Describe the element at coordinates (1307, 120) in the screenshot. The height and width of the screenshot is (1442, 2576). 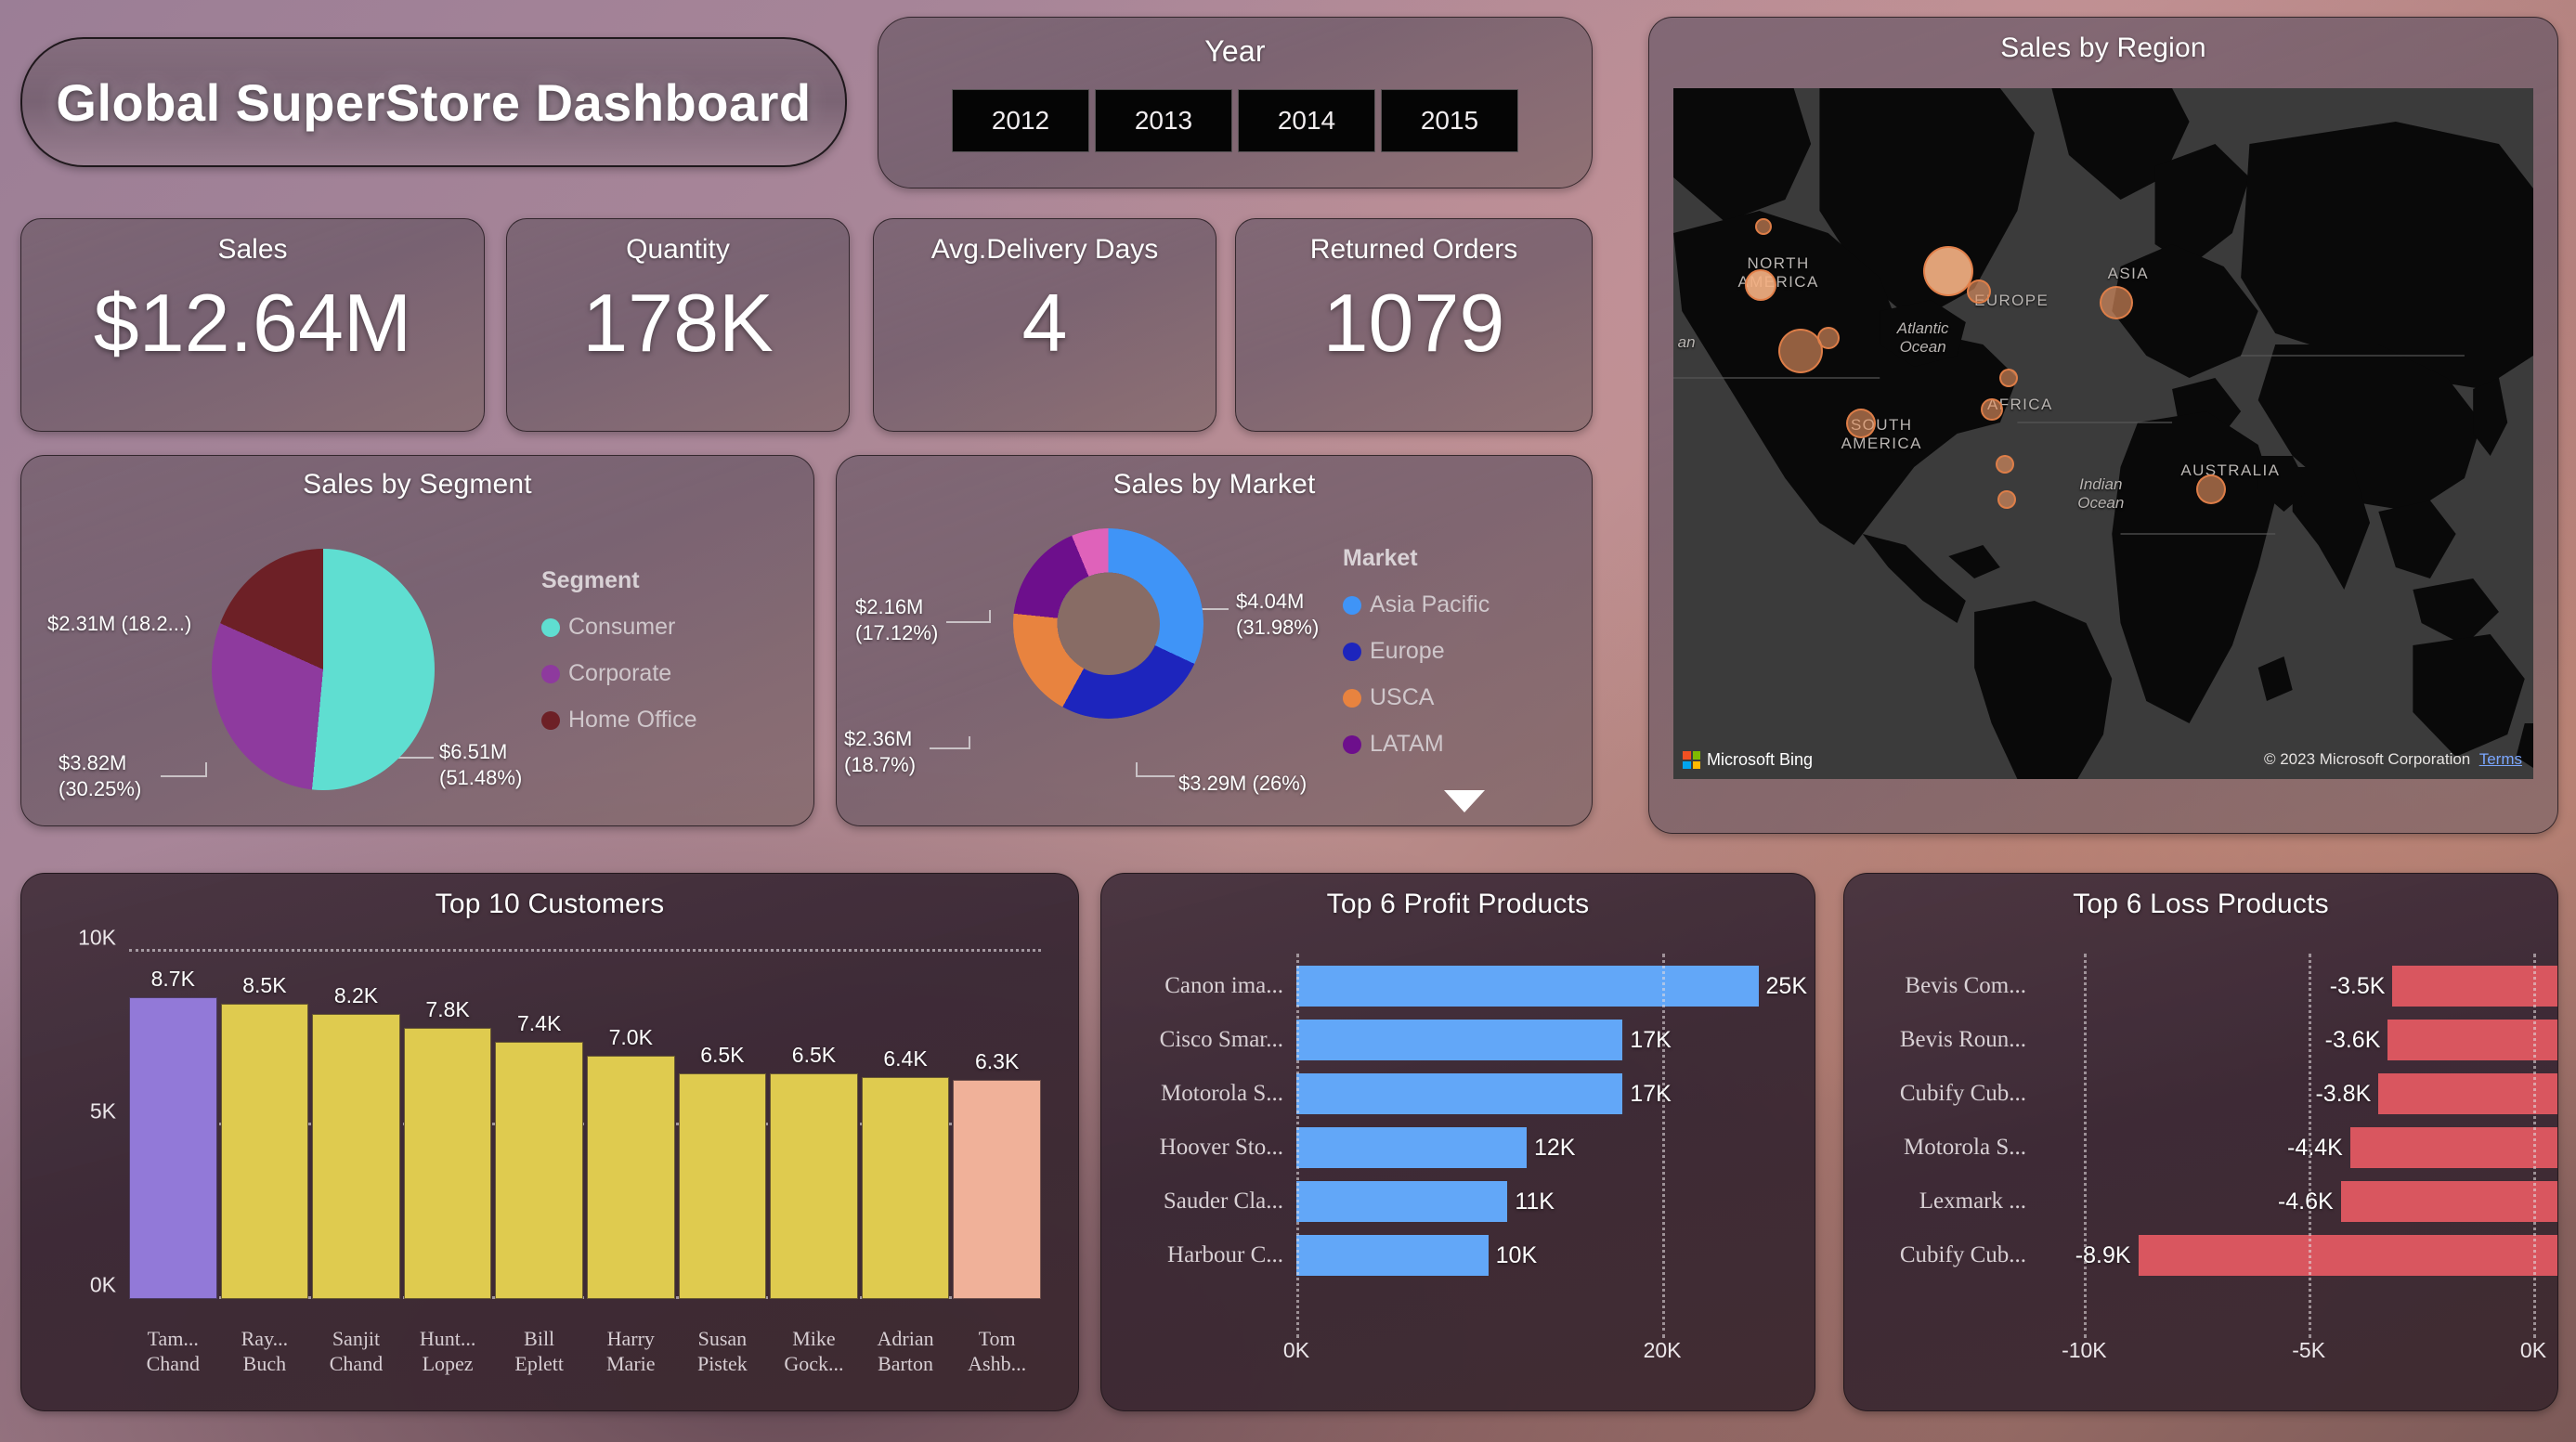
I see `year-option-2014: 2014` at that location.